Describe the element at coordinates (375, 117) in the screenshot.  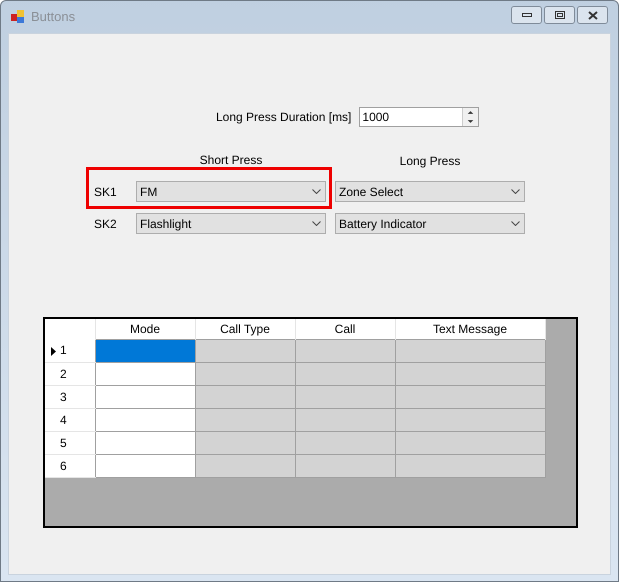
I see `field-value: 1000` at that location.